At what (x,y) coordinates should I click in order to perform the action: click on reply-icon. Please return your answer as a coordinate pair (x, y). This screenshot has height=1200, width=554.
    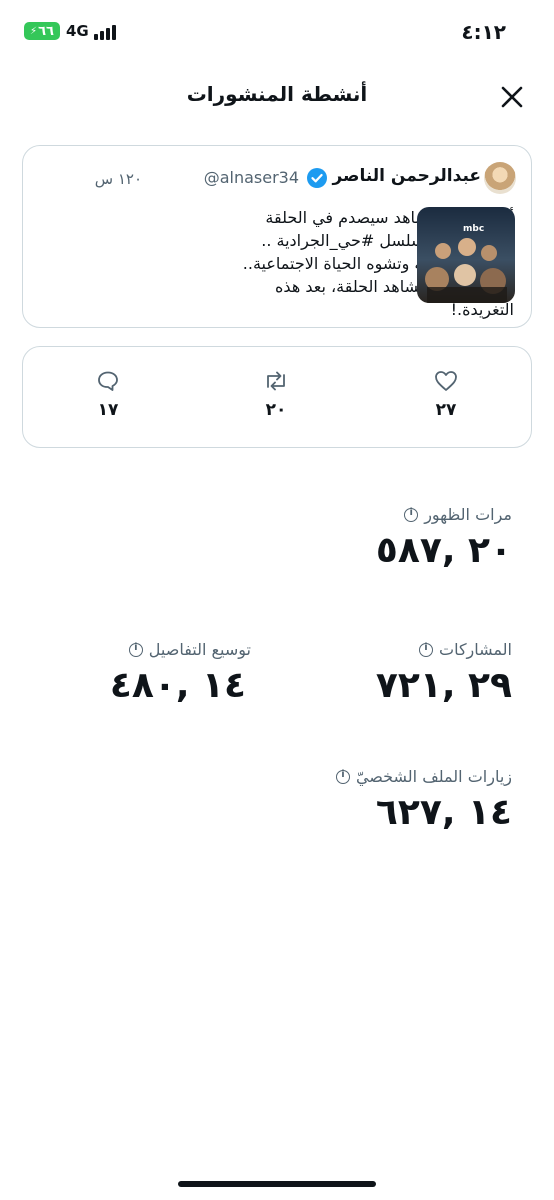
    Looking at the image, I should click on (108, 381).